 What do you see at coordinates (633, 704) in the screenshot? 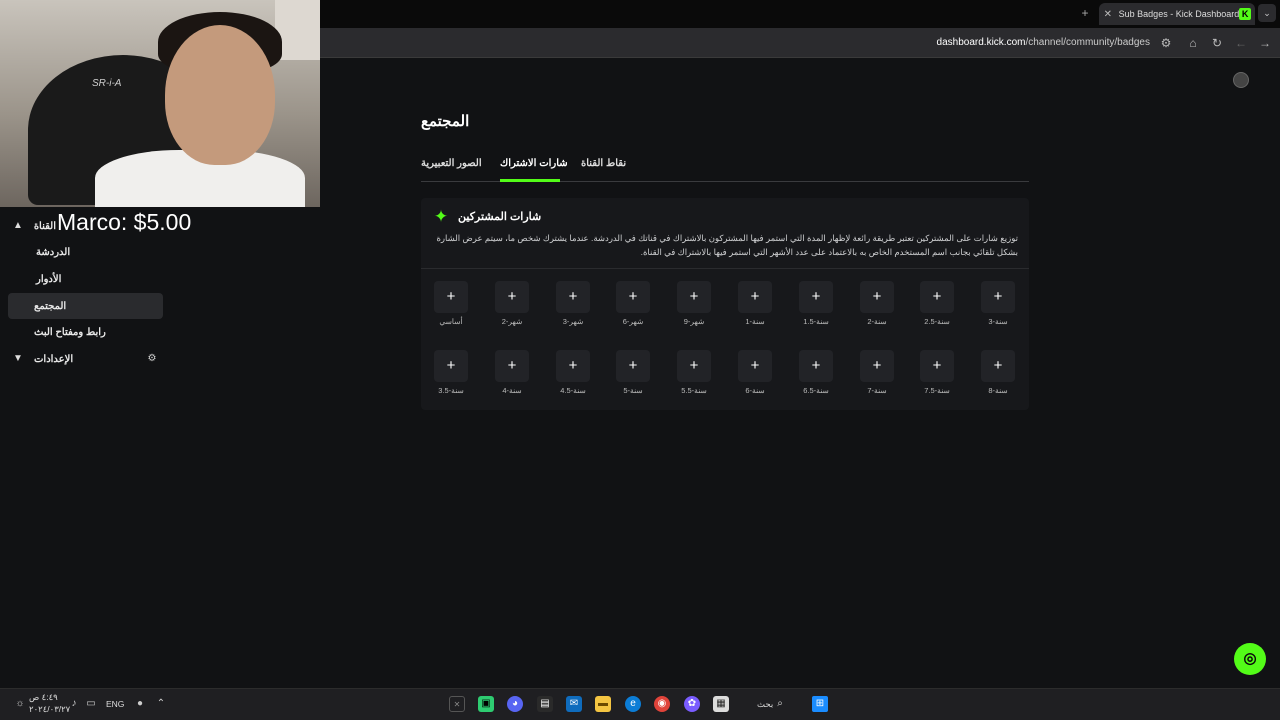
I see `edge-icon: e` at bounding box center [633, 704].